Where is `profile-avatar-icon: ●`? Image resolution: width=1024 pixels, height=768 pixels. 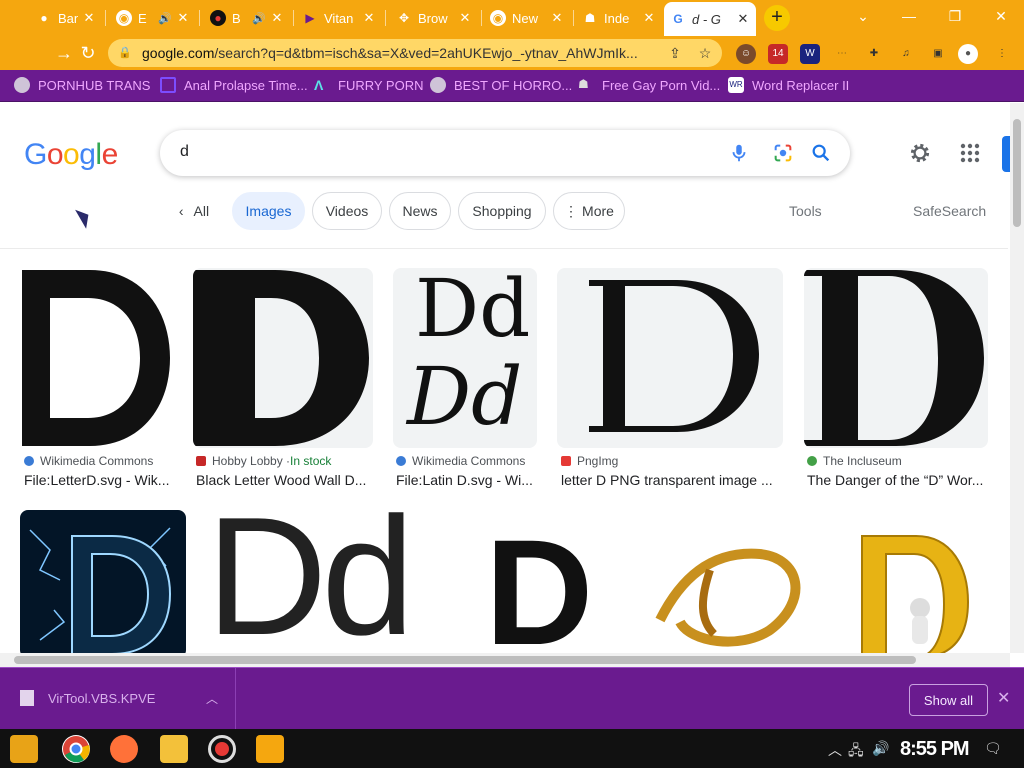
profile-avatar-icon: ● is located at coordinates (968, 54).